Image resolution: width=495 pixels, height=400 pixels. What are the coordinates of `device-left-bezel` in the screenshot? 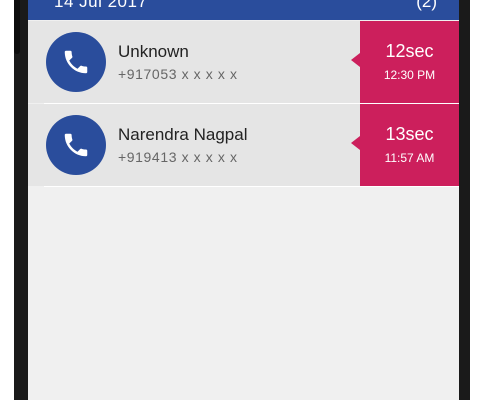 It's located at (21, 200).